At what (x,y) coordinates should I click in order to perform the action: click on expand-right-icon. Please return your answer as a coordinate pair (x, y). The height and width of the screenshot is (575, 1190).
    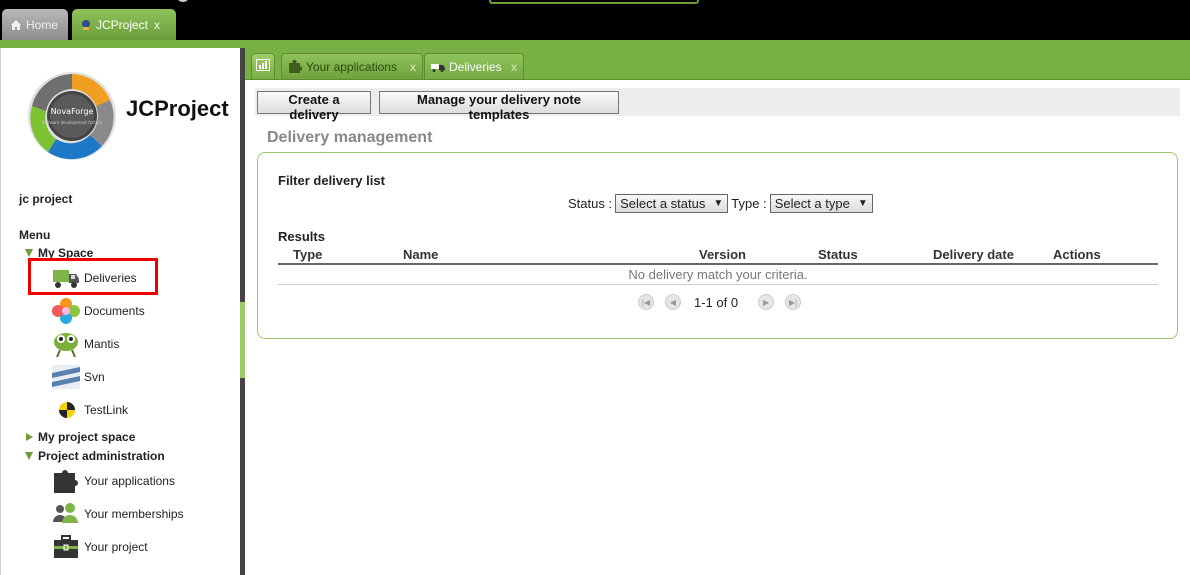
    Looking at the image, I should click on (29, 437).